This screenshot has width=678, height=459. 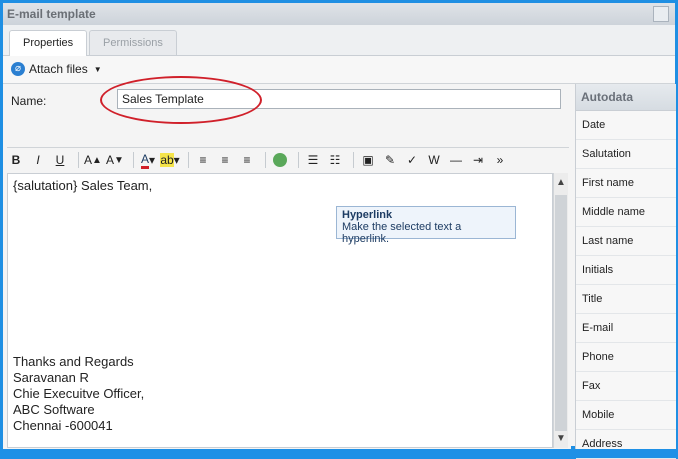 I want to click on underline-icon: U, so click(x=60, y=160).